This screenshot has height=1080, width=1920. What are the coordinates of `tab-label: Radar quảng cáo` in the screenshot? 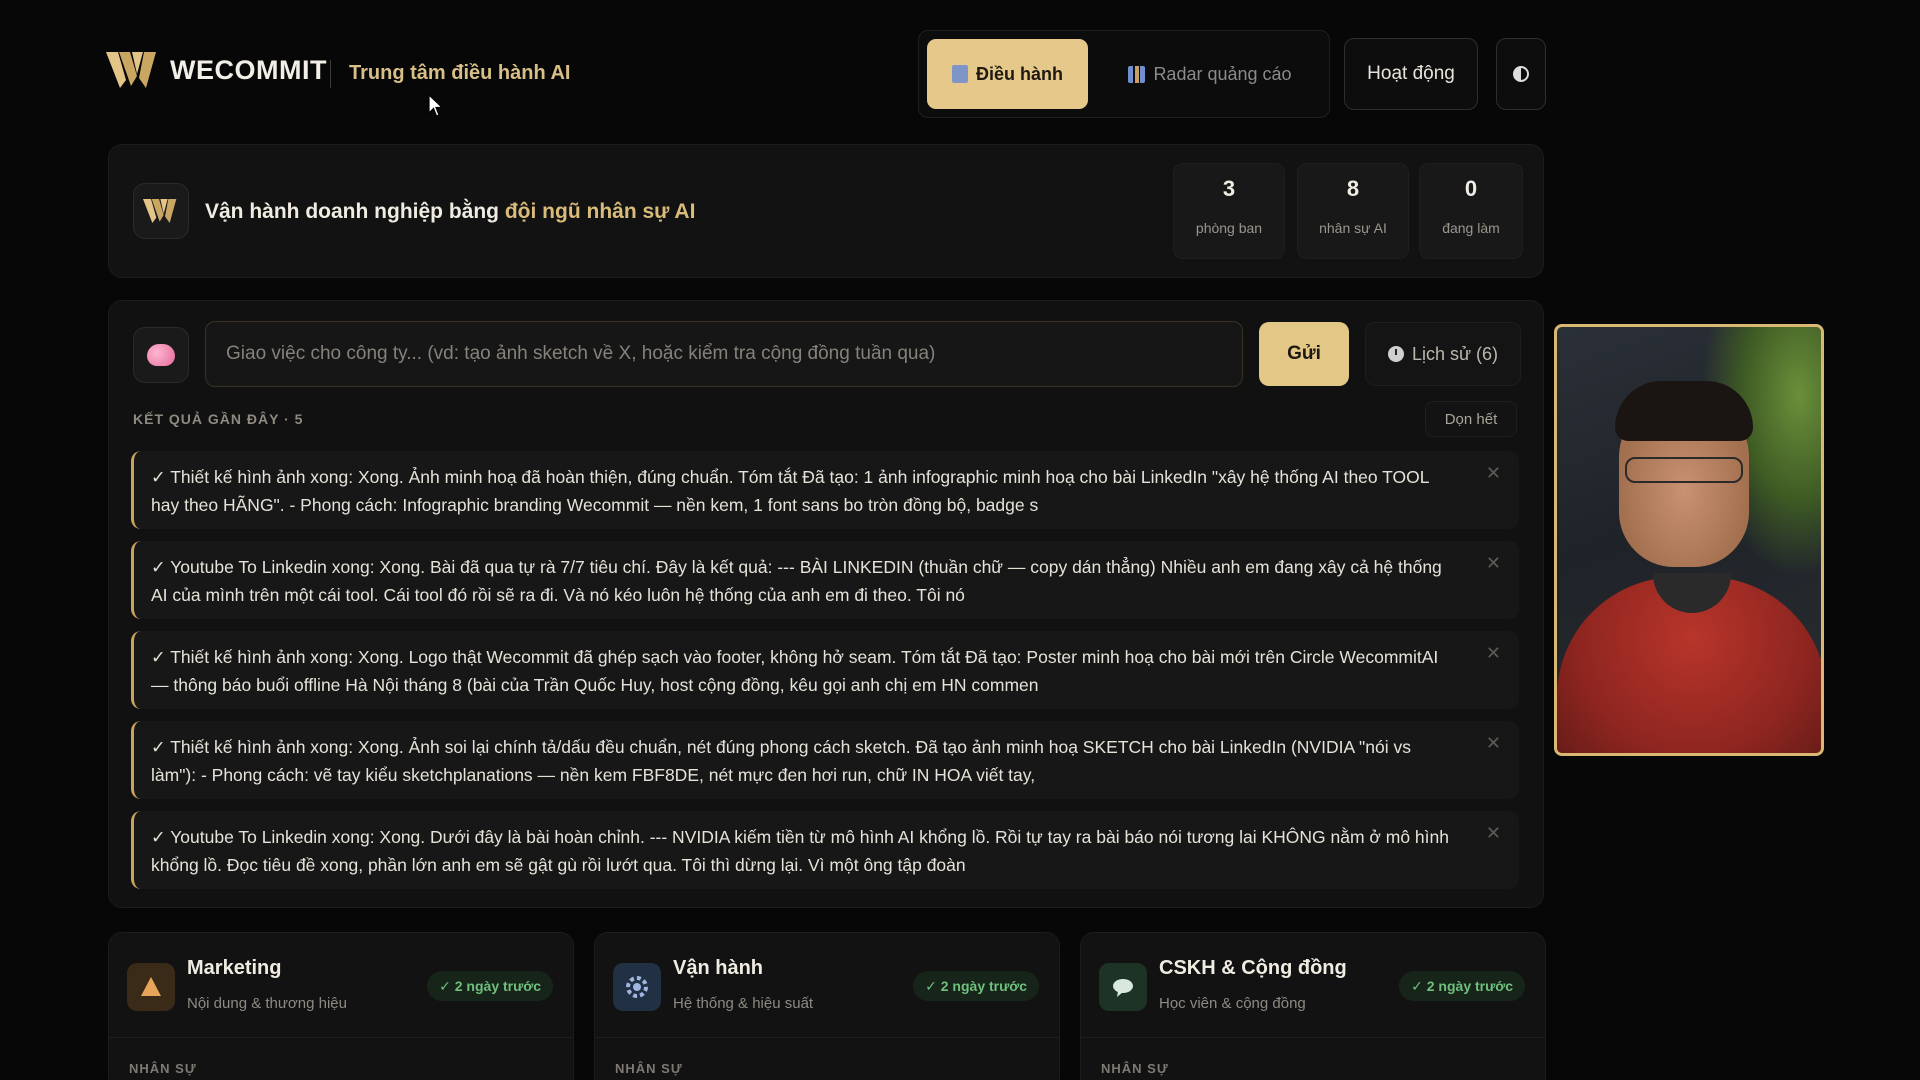 It's located at (1222, 73).